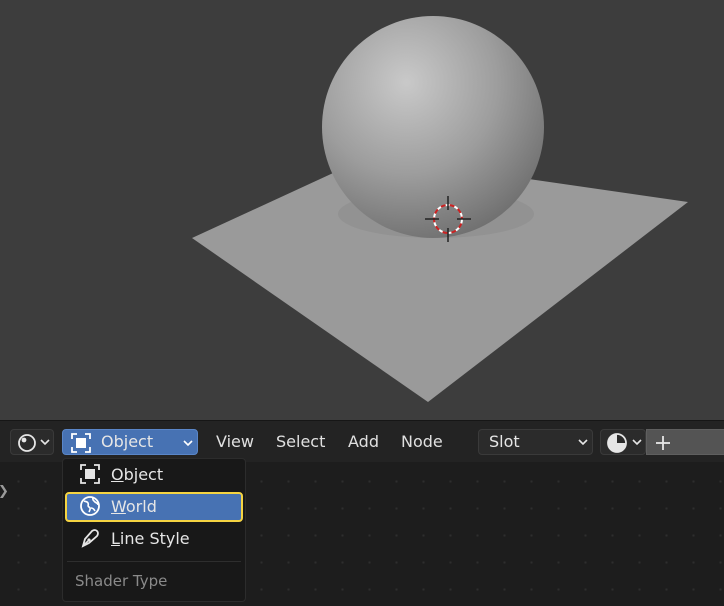 The image size is (724, 606). Describe the element at coordinates (27, 443) in the screenshot. I see `shader-editor-icon` at that location.